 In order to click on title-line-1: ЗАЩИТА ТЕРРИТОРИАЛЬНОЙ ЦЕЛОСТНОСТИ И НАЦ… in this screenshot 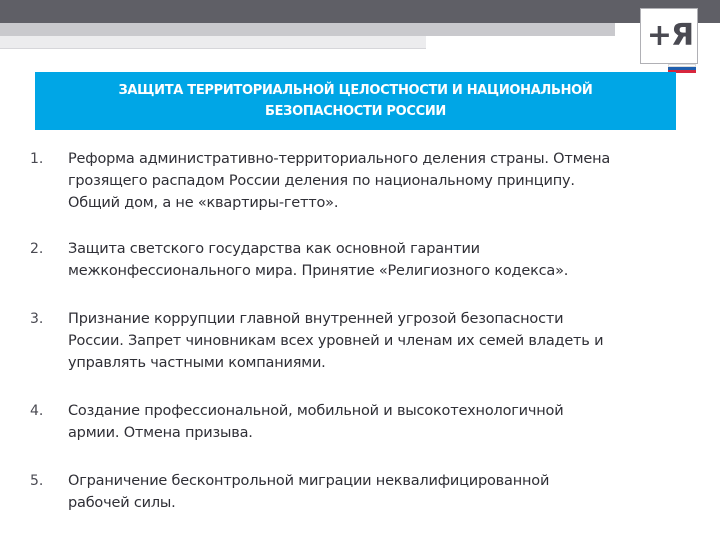, I will do `click(355, 90)`.